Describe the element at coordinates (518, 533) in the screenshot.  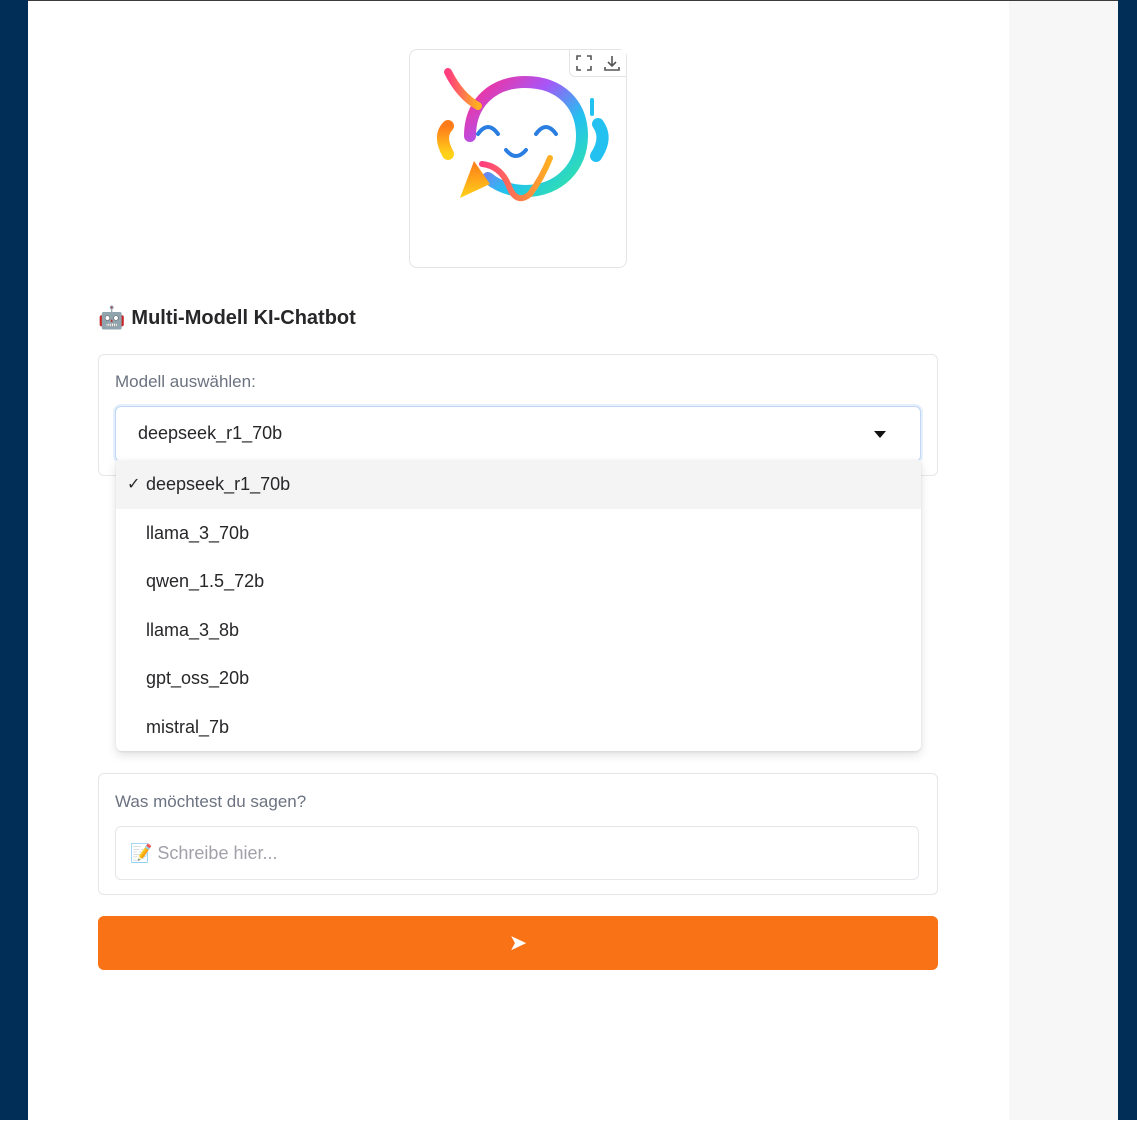
I see `model-option-llama-3-70b: llama_3_70b` at that location.